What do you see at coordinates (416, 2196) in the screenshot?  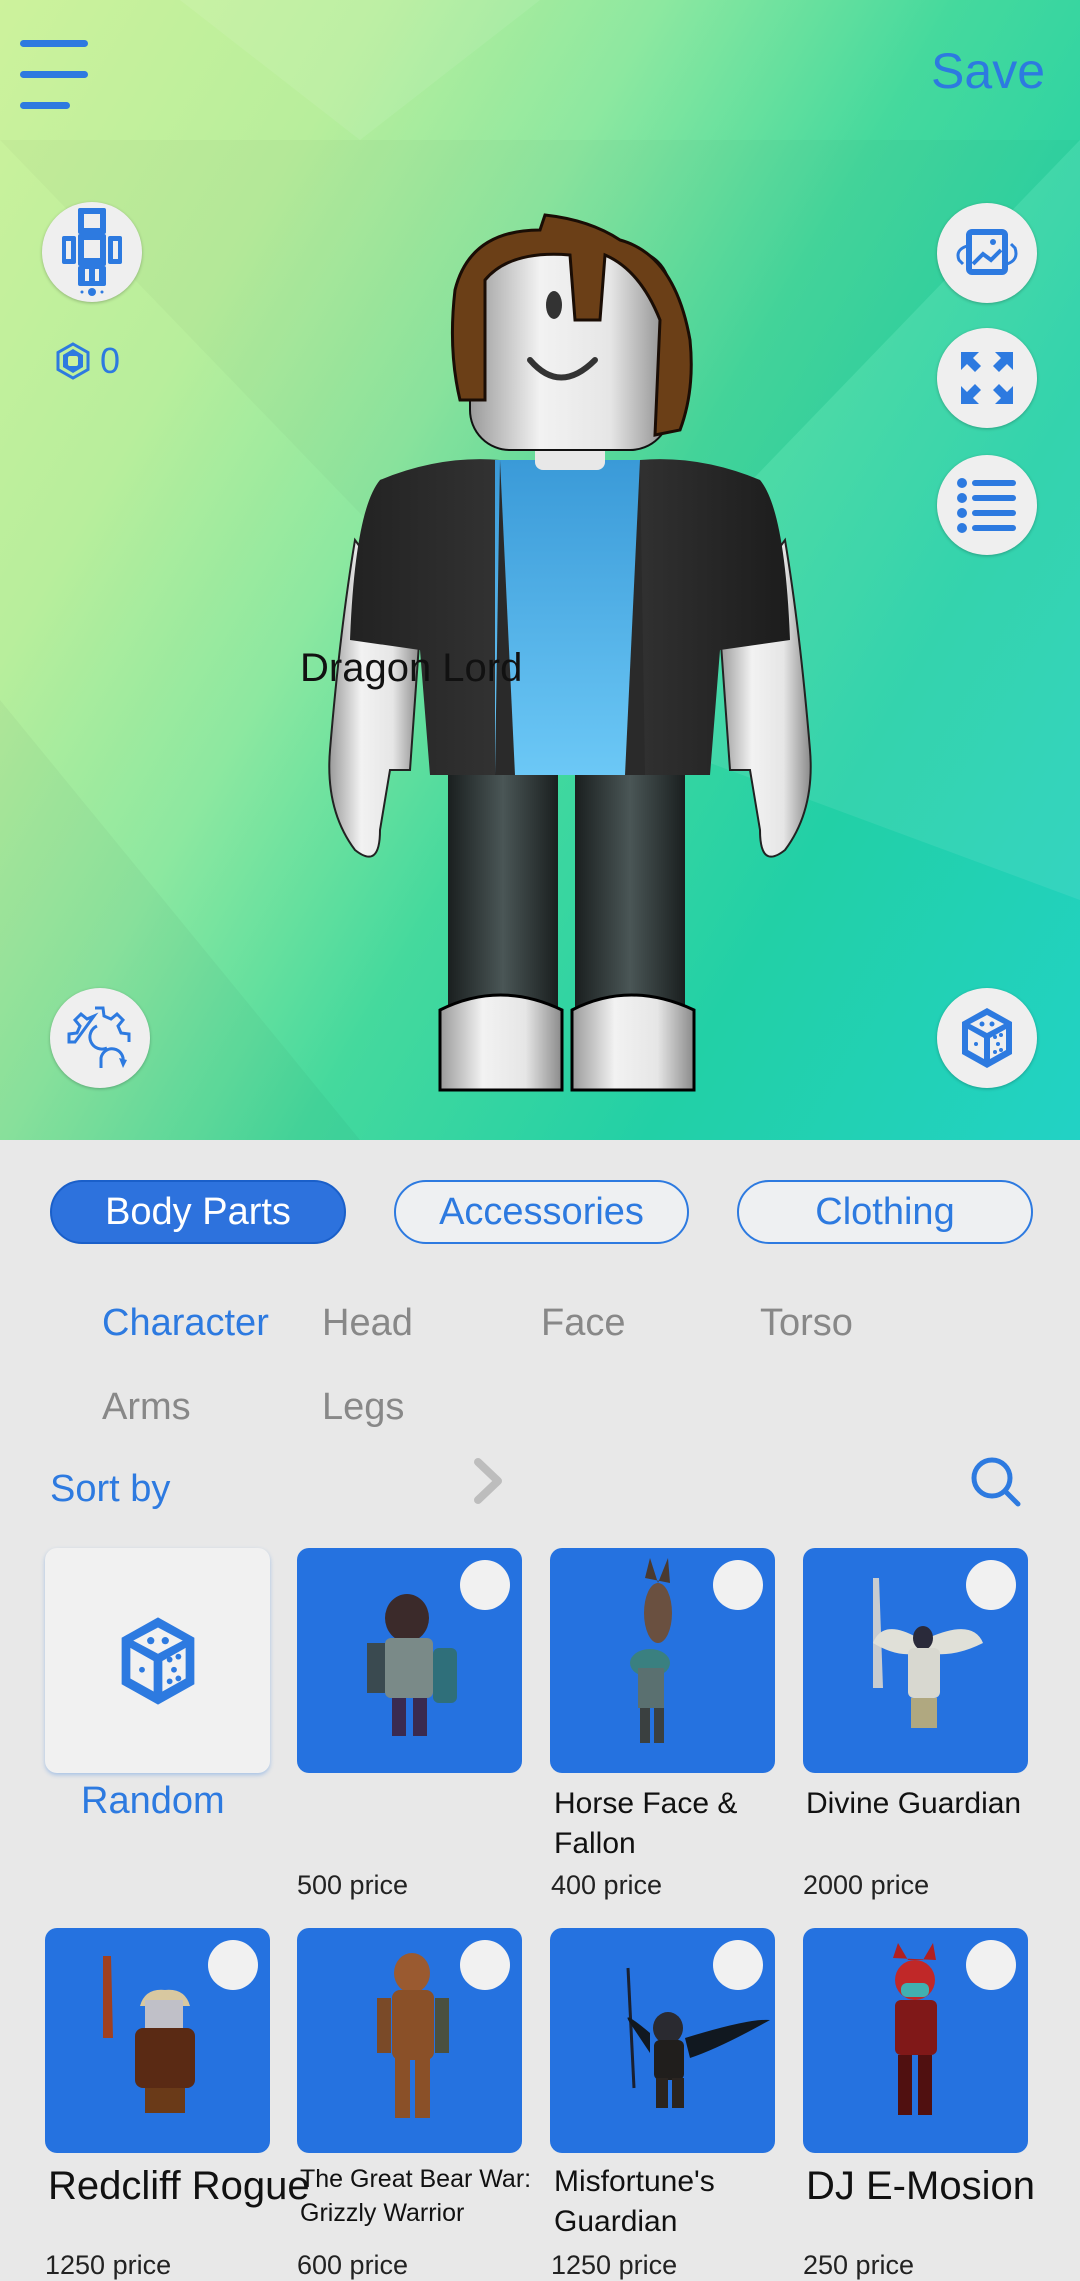 I see `item-name: The Great Bear War: Grizzly Warrior` at bounding box center [416, 2196].